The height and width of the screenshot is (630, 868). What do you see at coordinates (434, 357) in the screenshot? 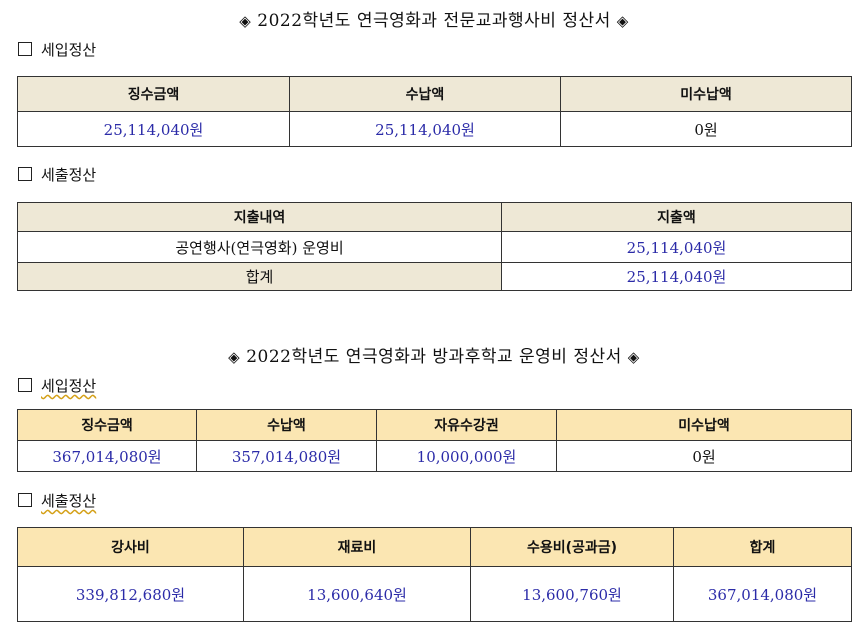
I see `doc2-title-text: 2022학년도 연극영화과 방과후학교 운영비 정산서` at bounding box center [434, 357].